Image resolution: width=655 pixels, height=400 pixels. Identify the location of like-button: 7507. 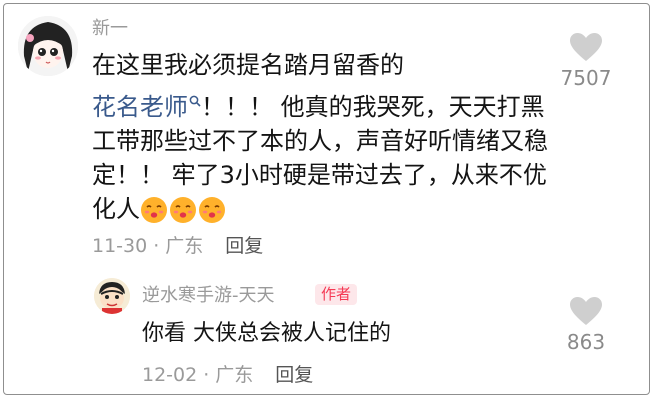
(586, 61).